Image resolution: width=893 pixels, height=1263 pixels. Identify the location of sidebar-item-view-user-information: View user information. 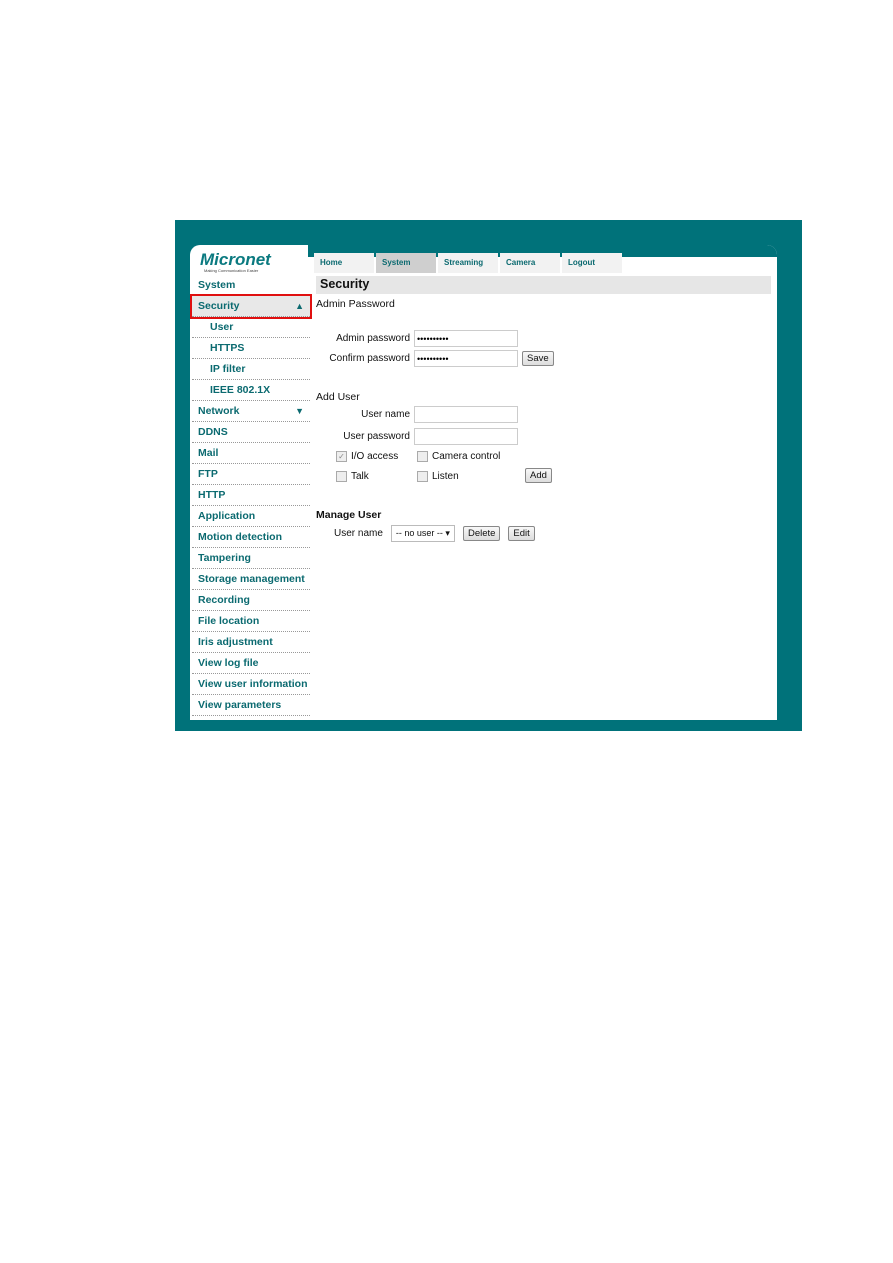
(251, 684).